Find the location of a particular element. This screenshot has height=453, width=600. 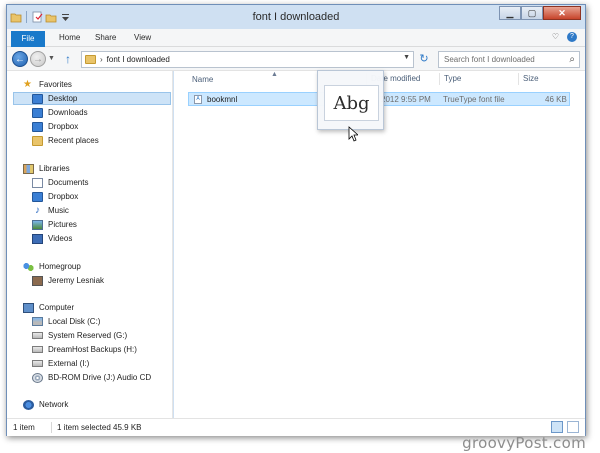

nav-item-system-reserved-g: System Reserved (G:) is located at coordinates (79, 335).